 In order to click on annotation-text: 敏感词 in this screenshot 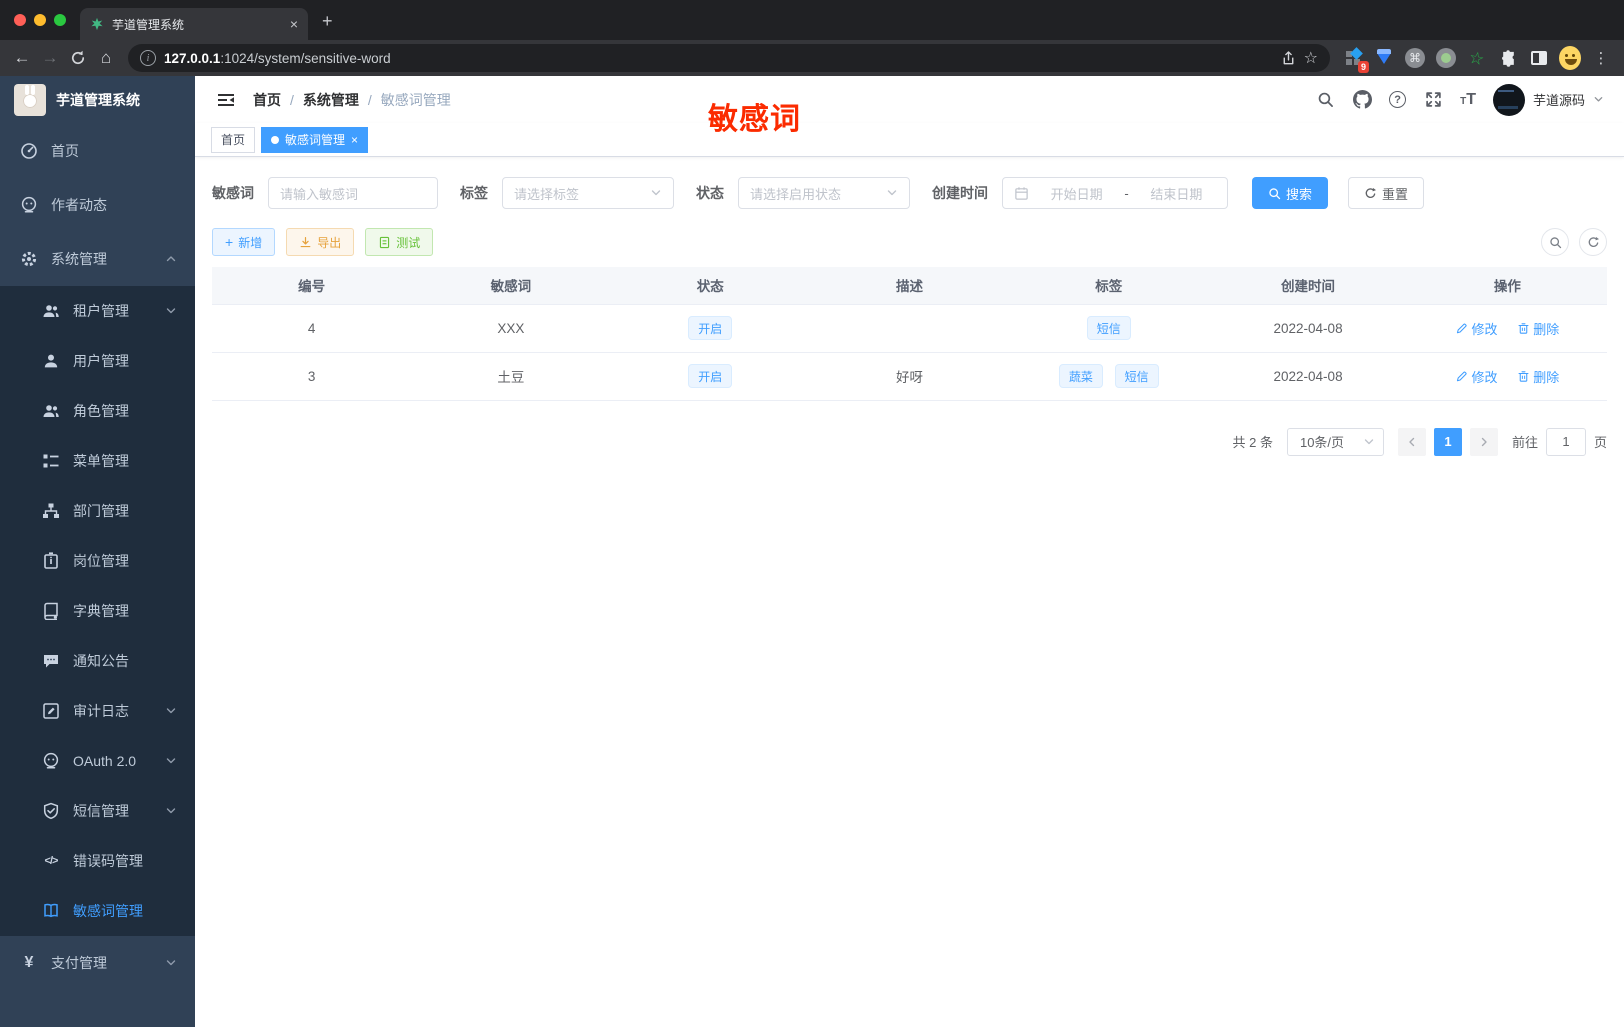, I will do `click(754, 119)`.